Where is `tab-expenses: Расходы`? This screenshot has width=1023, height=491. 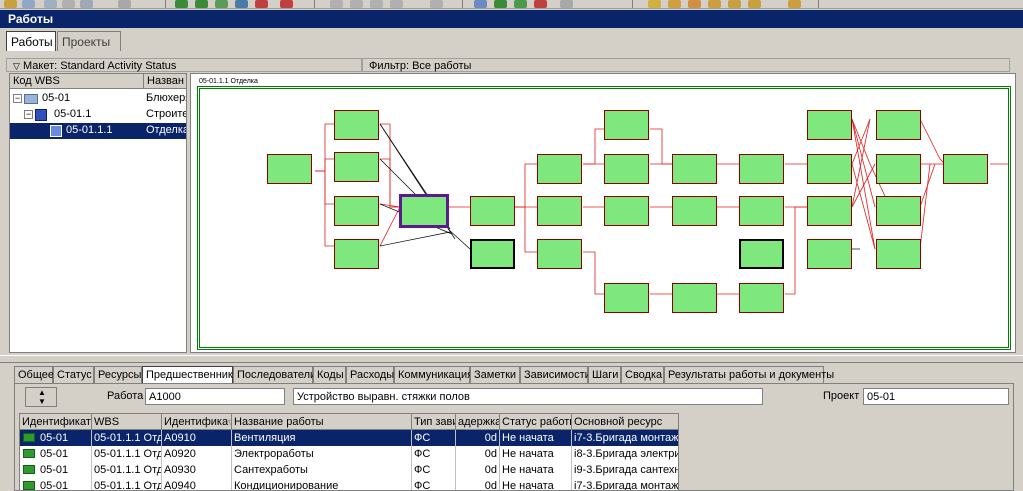 tab-expenses: Расходы is located at coordinates (370, 374).